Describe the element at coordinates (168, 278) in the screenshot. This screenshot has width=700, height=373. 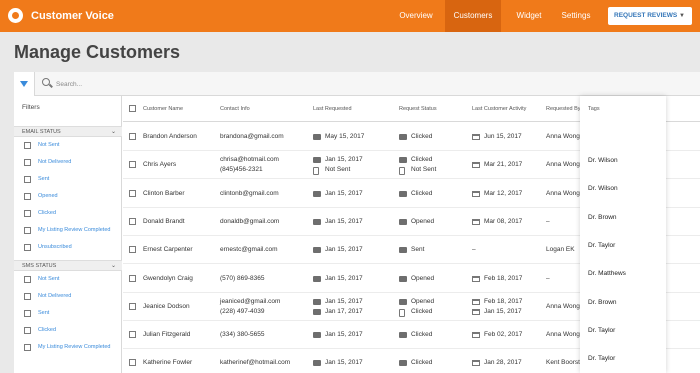
I see `customer-name: Gwendolyn Craig` at that location.